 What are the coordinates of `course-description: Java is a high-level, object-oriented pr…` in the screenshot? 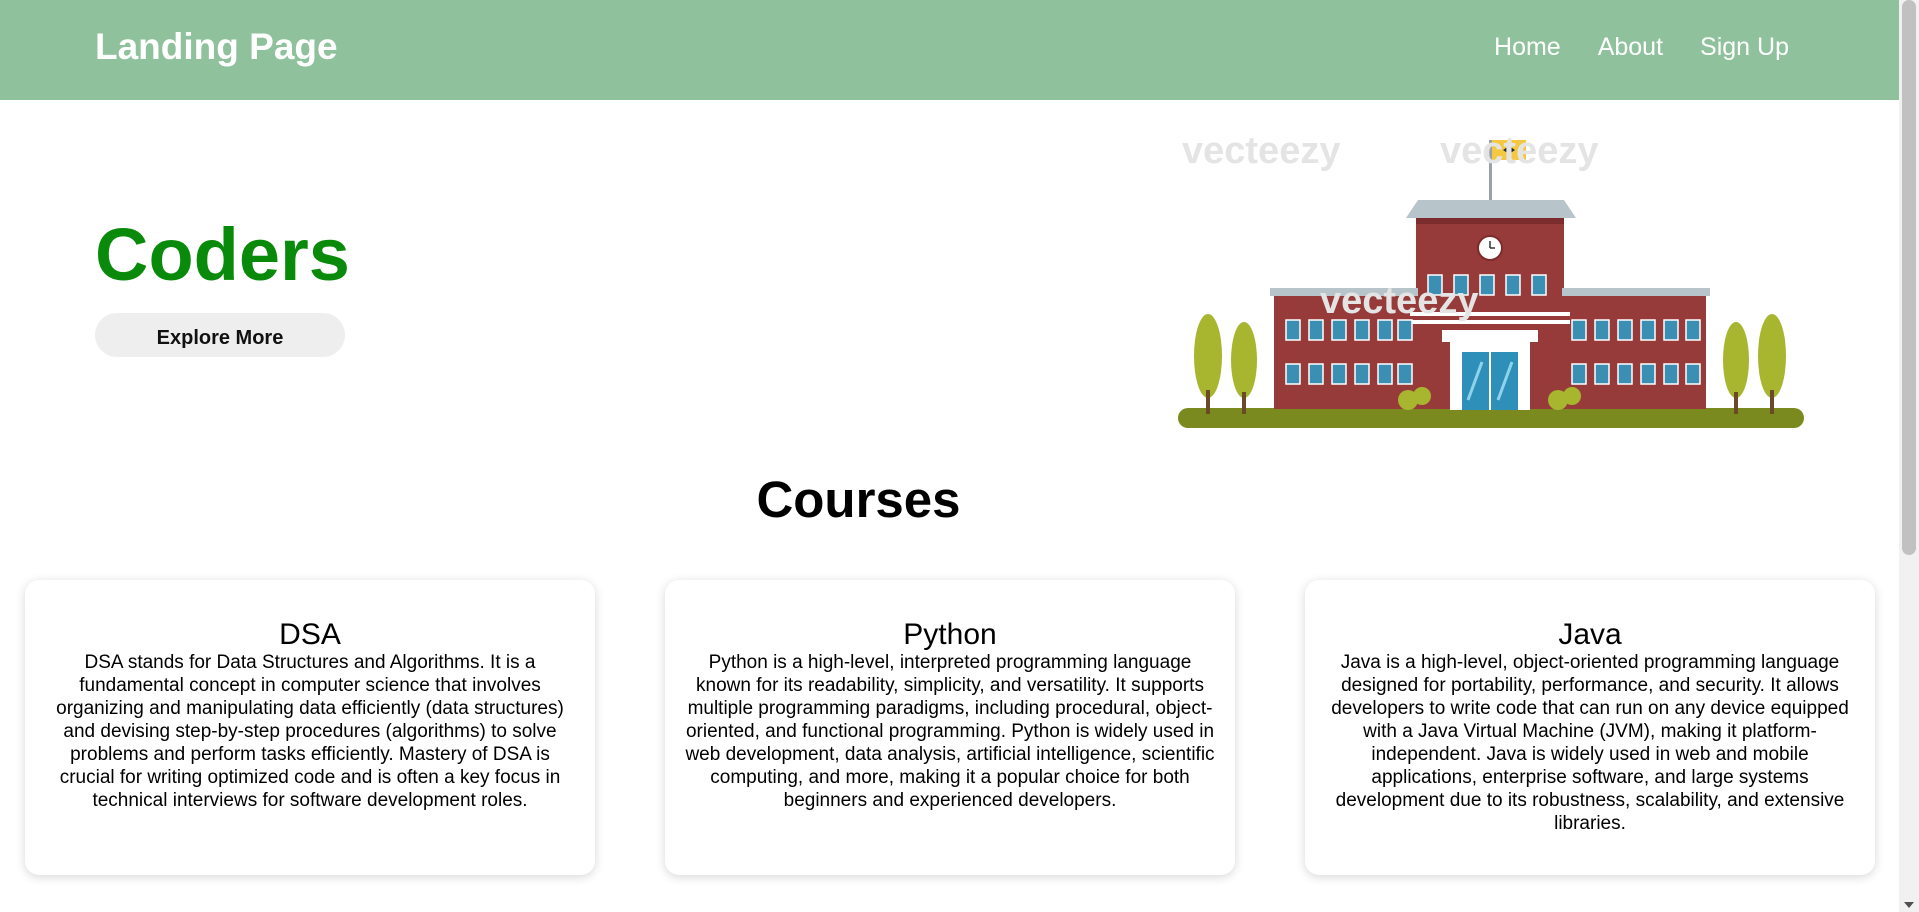 It's located at (1590, 743).